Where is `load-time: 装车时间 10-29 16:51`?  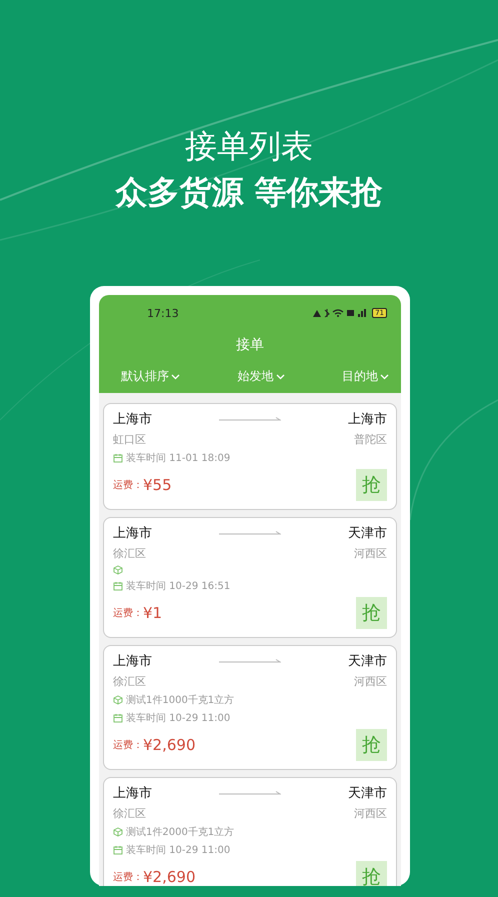
load-time: 装车时间 10-29 16:51 is located at coordinates (178, 586).